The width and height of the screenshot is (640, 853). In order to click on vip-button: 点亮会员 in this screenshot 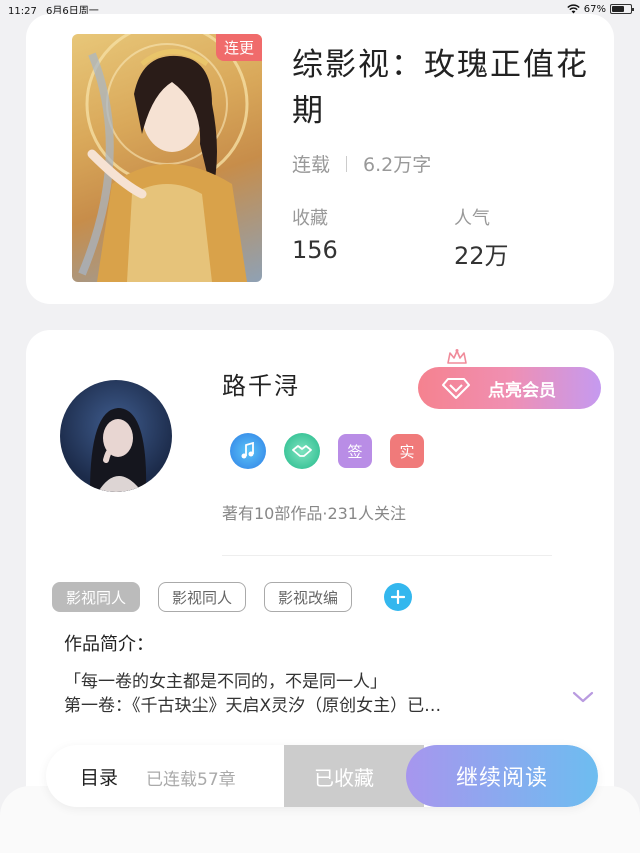, I will do `click(509, 388)`.